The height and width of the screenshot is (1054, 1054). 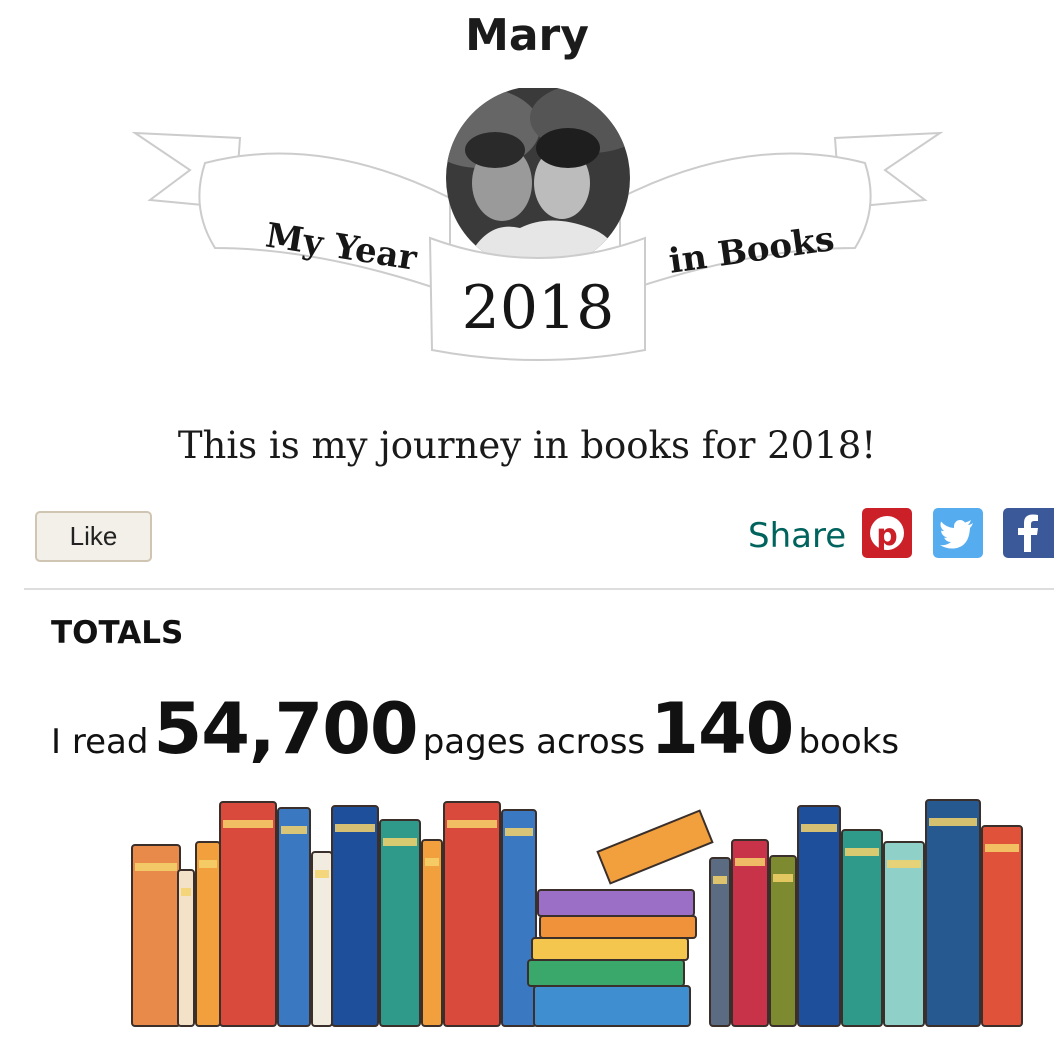 I want to click on facebook-icon, so click(x=1028, y=533).